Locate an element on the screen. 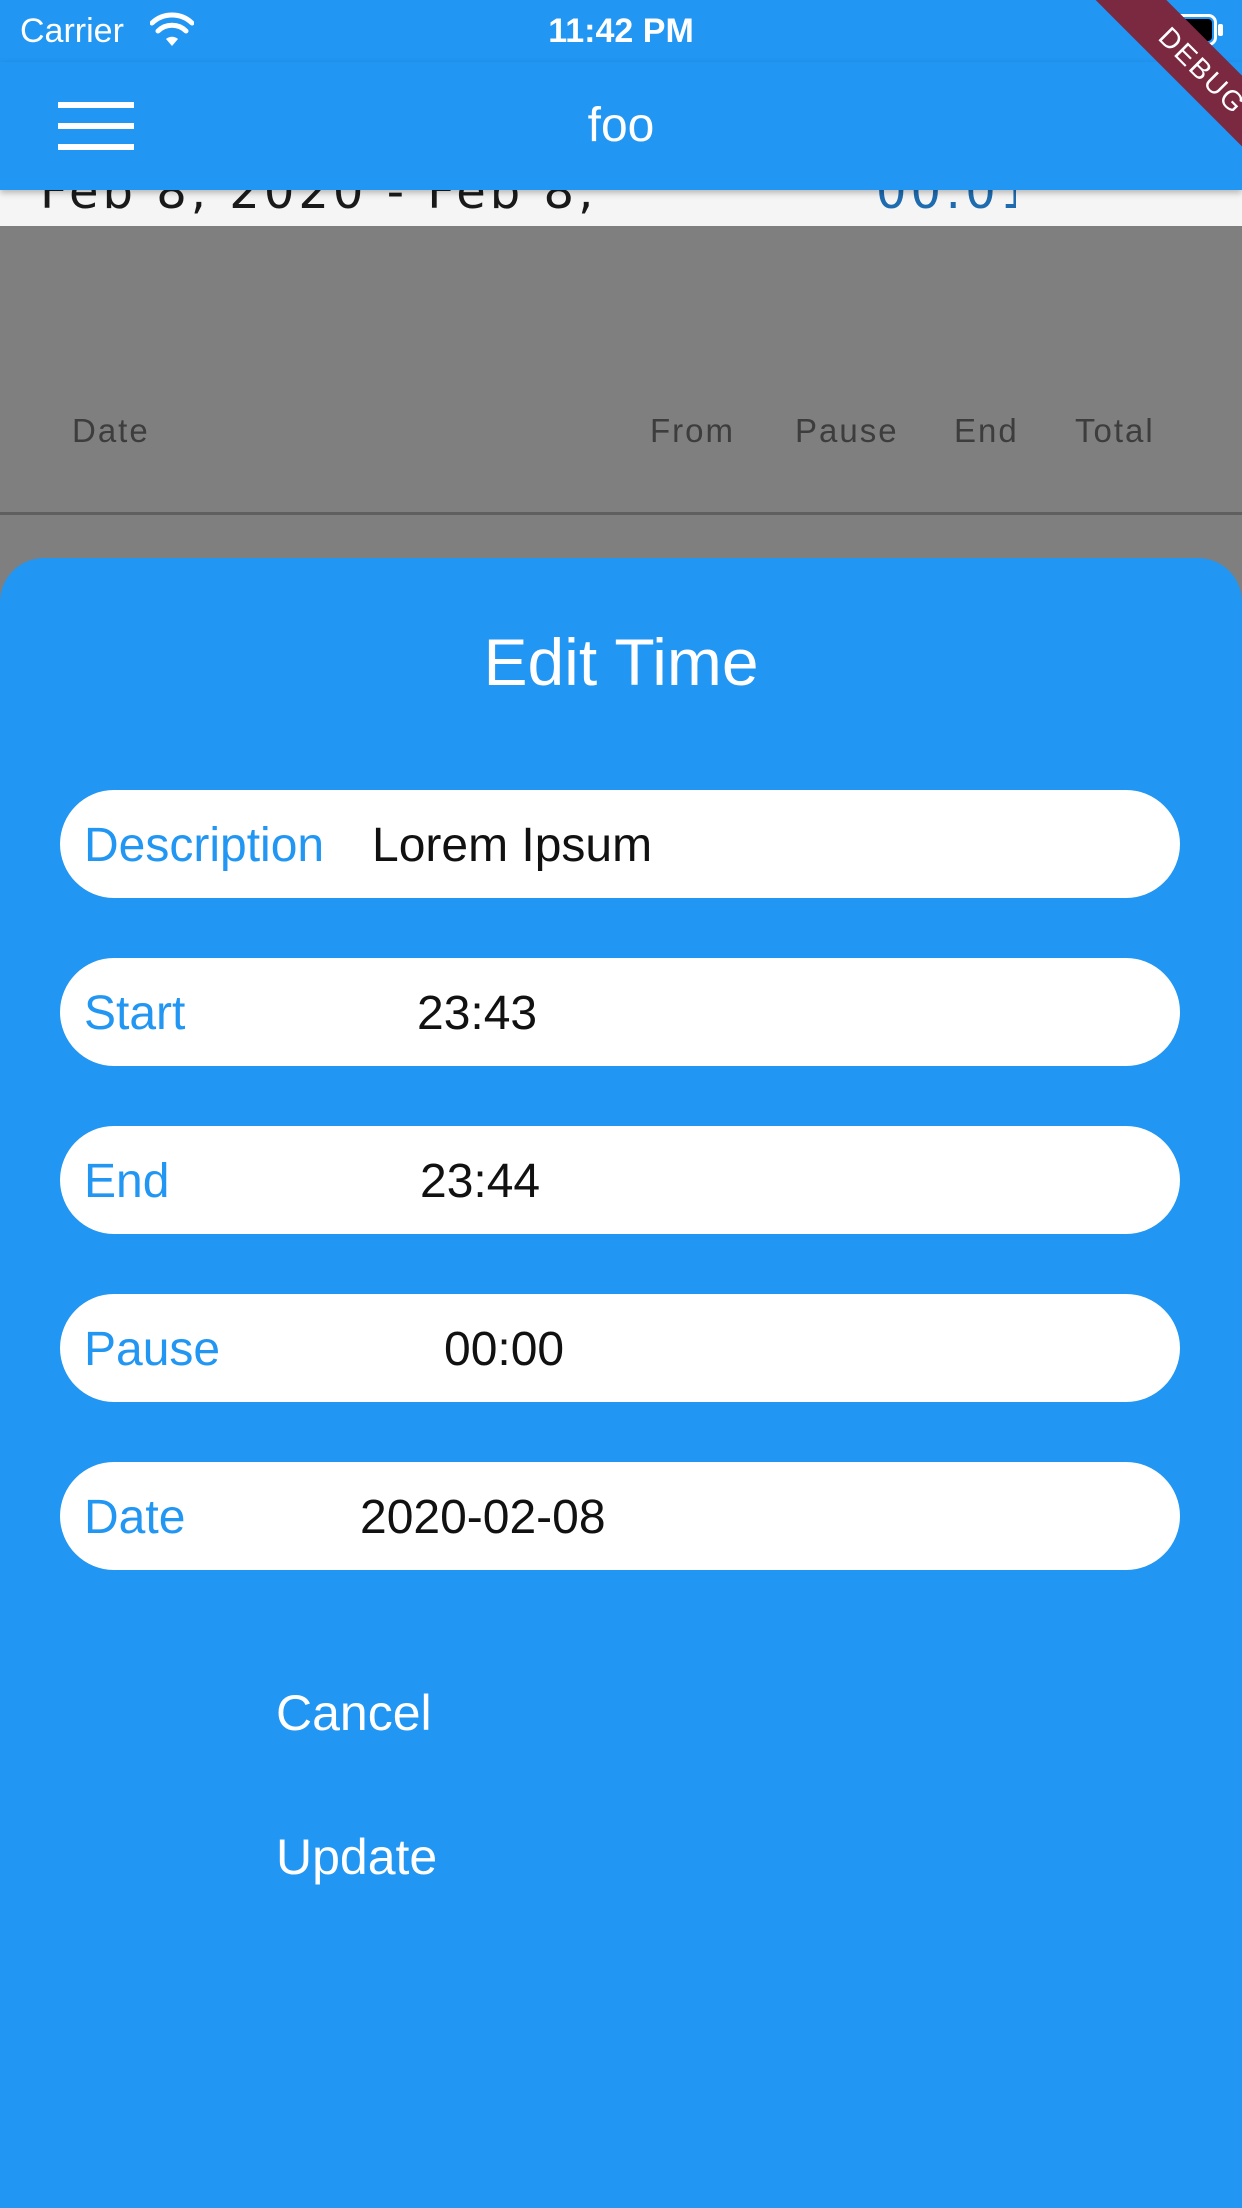  start-field: Start 23:43 is located at coordinates (620, 1012).